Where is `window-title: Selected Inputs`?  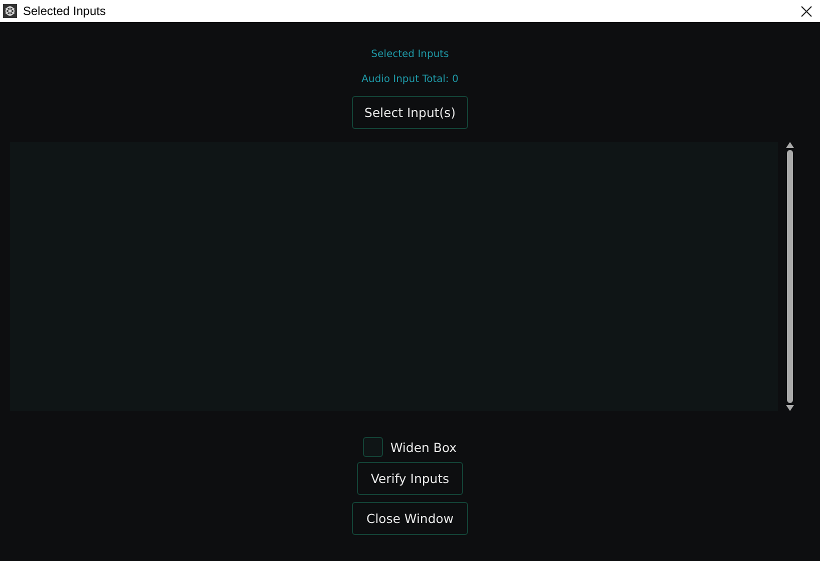 window-title: Selected Inputs is located at coordinates (65, 11).